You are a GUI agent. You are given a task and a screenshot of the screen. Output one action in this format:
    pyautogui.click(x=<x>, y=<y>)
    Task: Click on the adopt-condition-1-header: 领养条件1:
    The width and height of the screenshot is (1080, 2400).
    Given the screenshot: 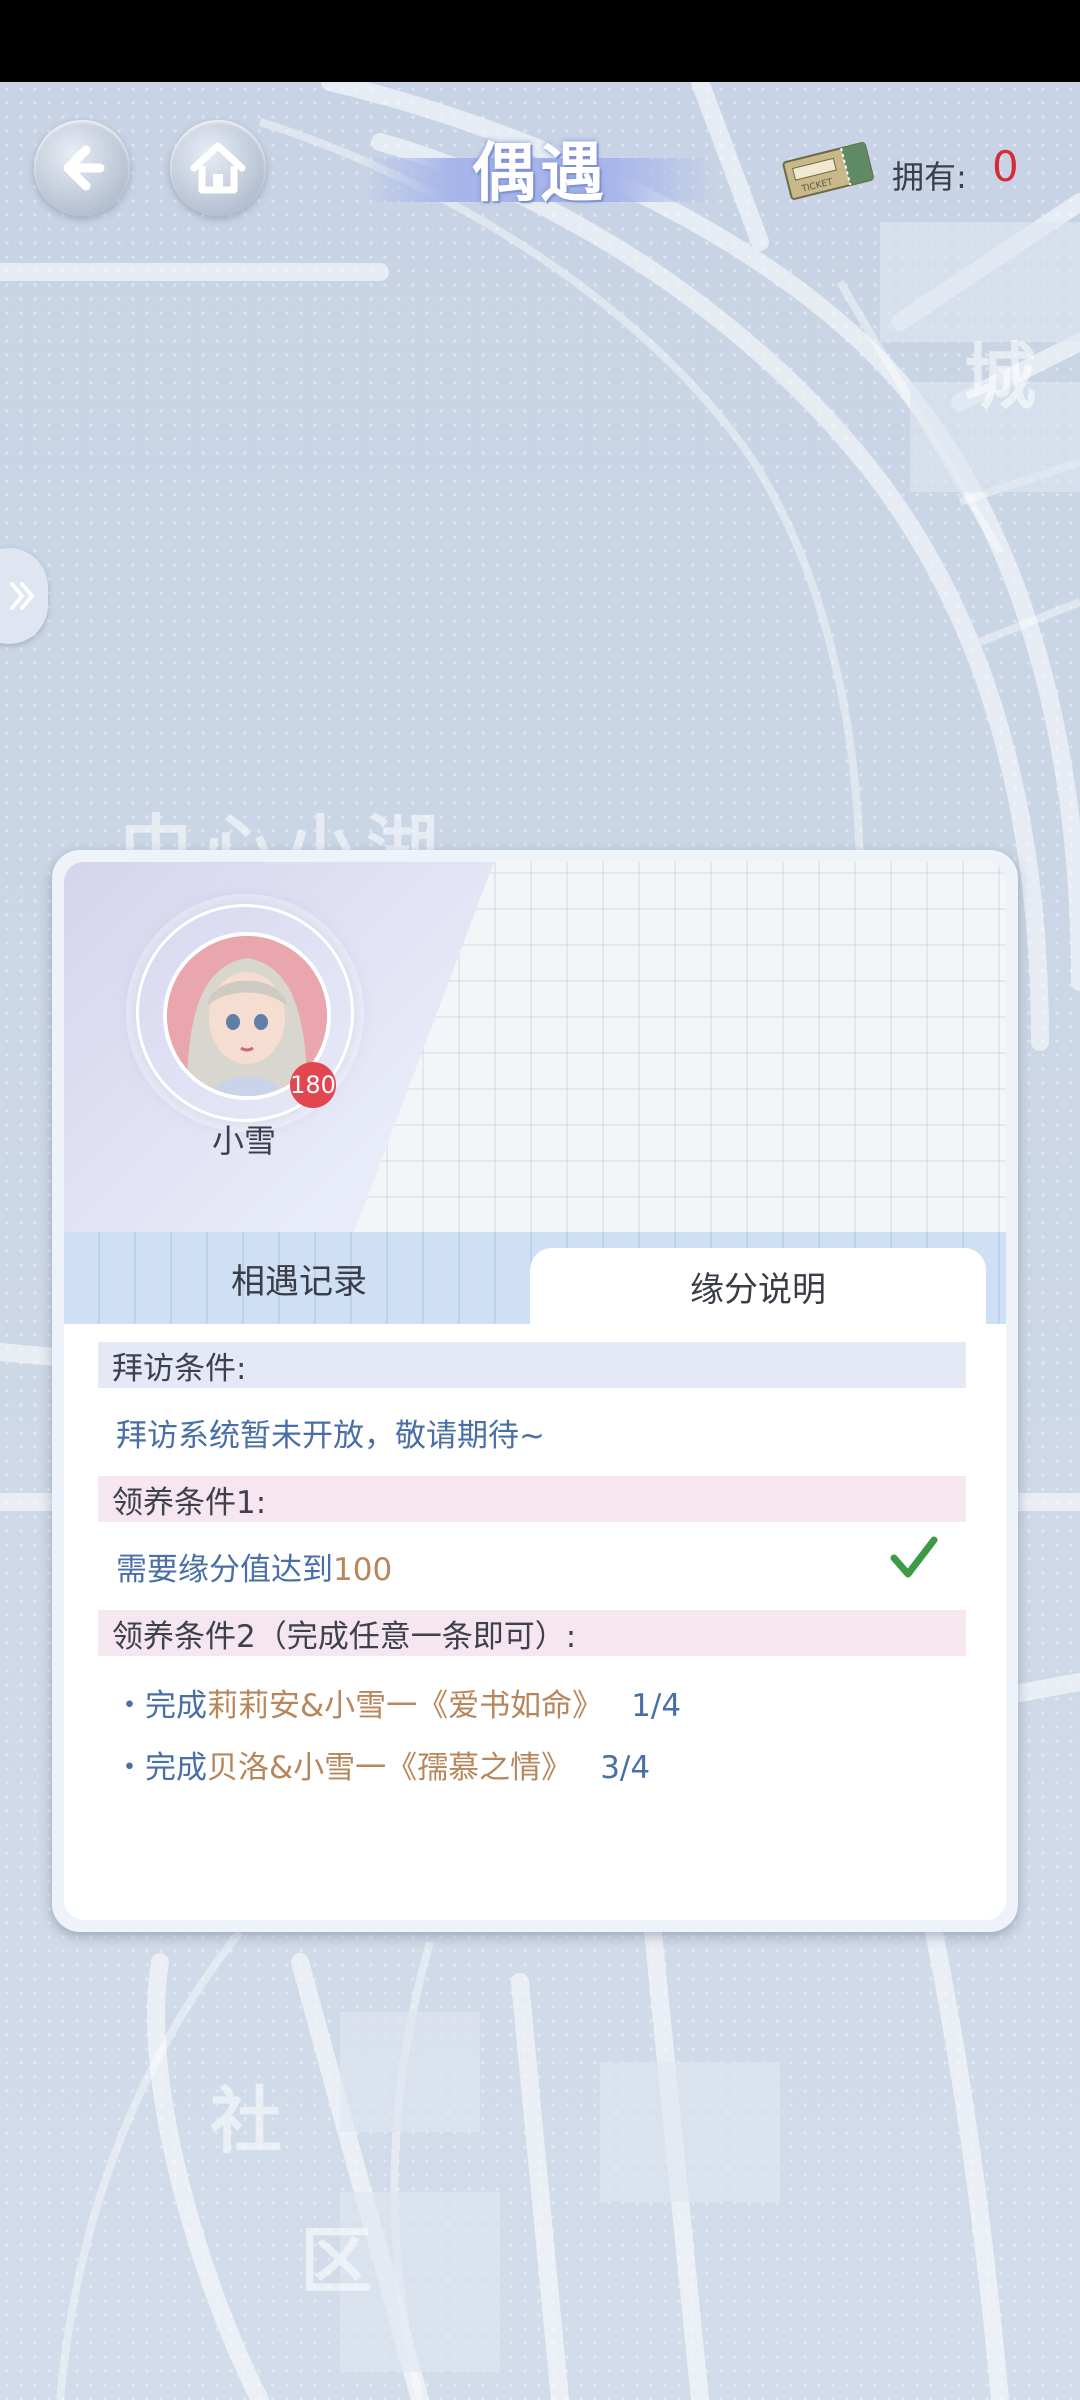 What is the action you would take?
    pyautogui.click(x=532, y=1499)
    